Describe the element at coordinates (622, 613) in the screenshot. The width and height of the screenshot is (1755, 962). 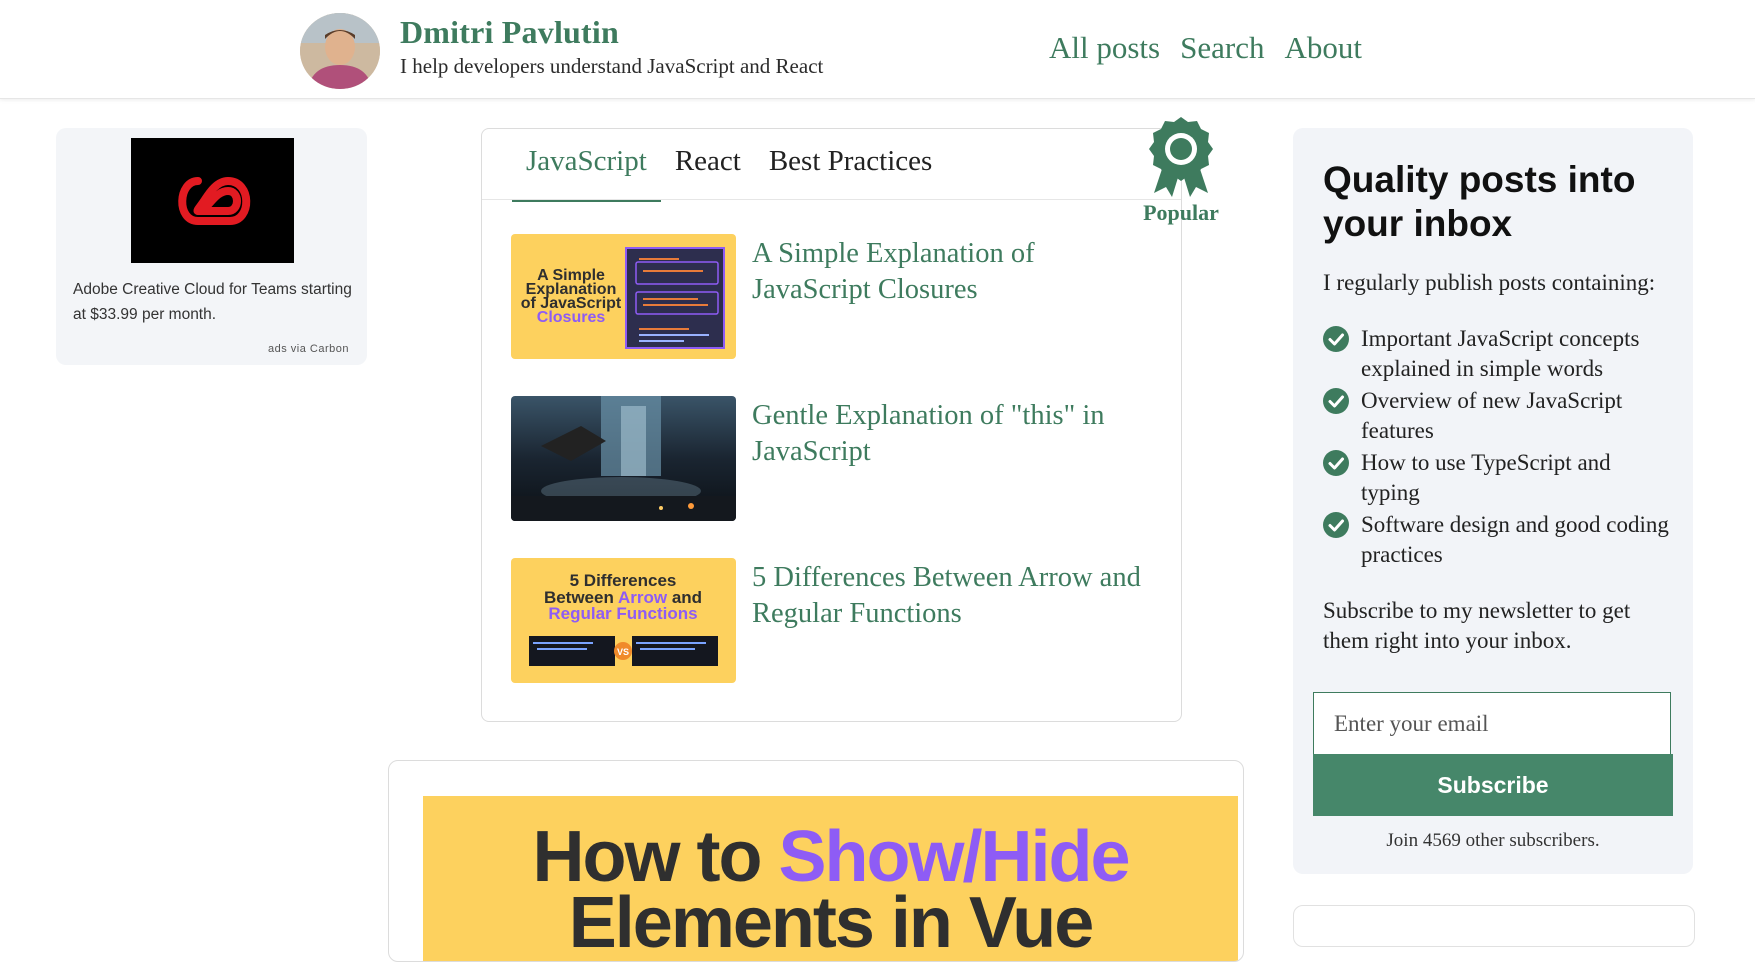
I see `thumb-line: Regular Functions` at that location.